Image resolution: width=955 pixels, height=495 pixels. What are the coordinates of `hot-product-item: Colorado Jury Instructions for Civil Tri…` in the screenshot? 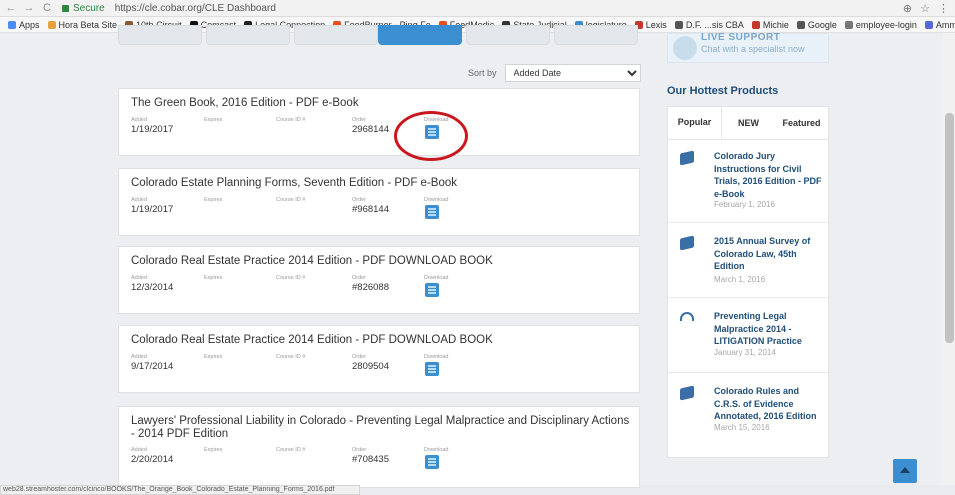 It's located at (749, 182).